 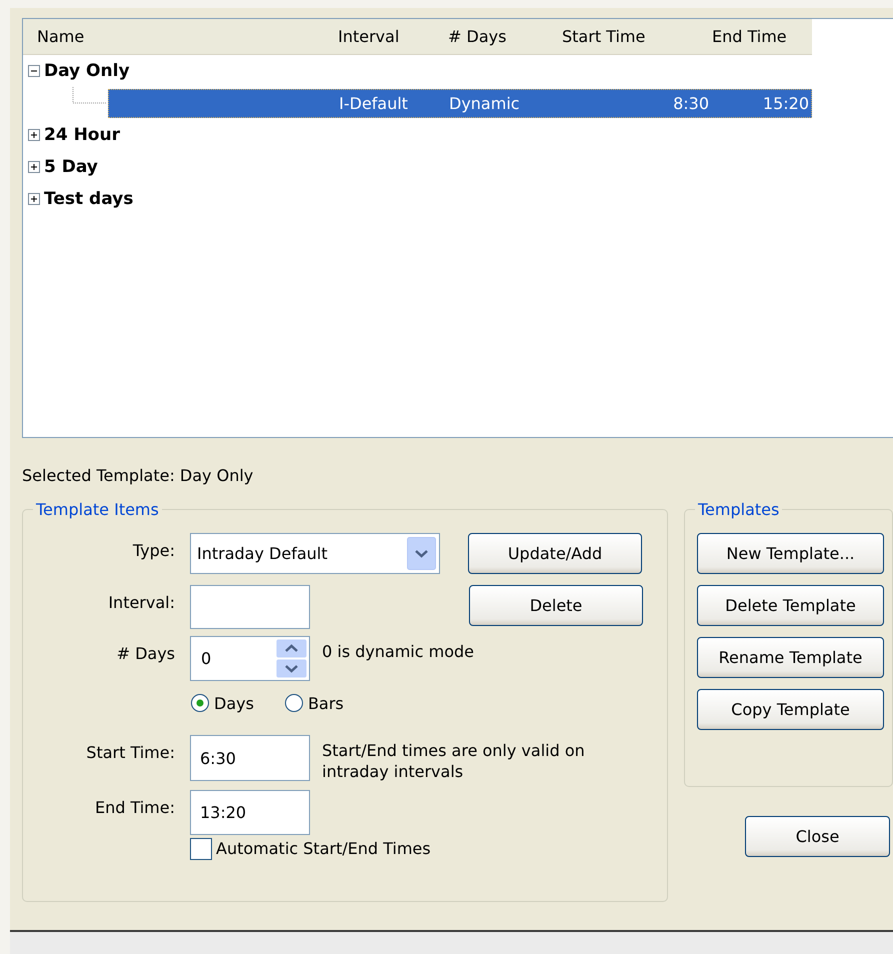 I want to click on delete-button: Delete, so click(x=556, y=605).